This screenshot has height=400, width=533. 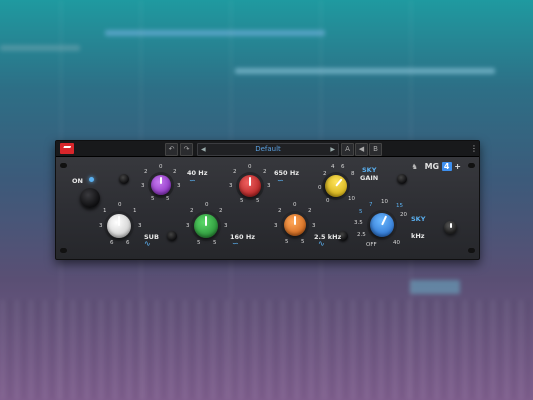 I want to click on vendor-logo, so click(x=67, y=148).